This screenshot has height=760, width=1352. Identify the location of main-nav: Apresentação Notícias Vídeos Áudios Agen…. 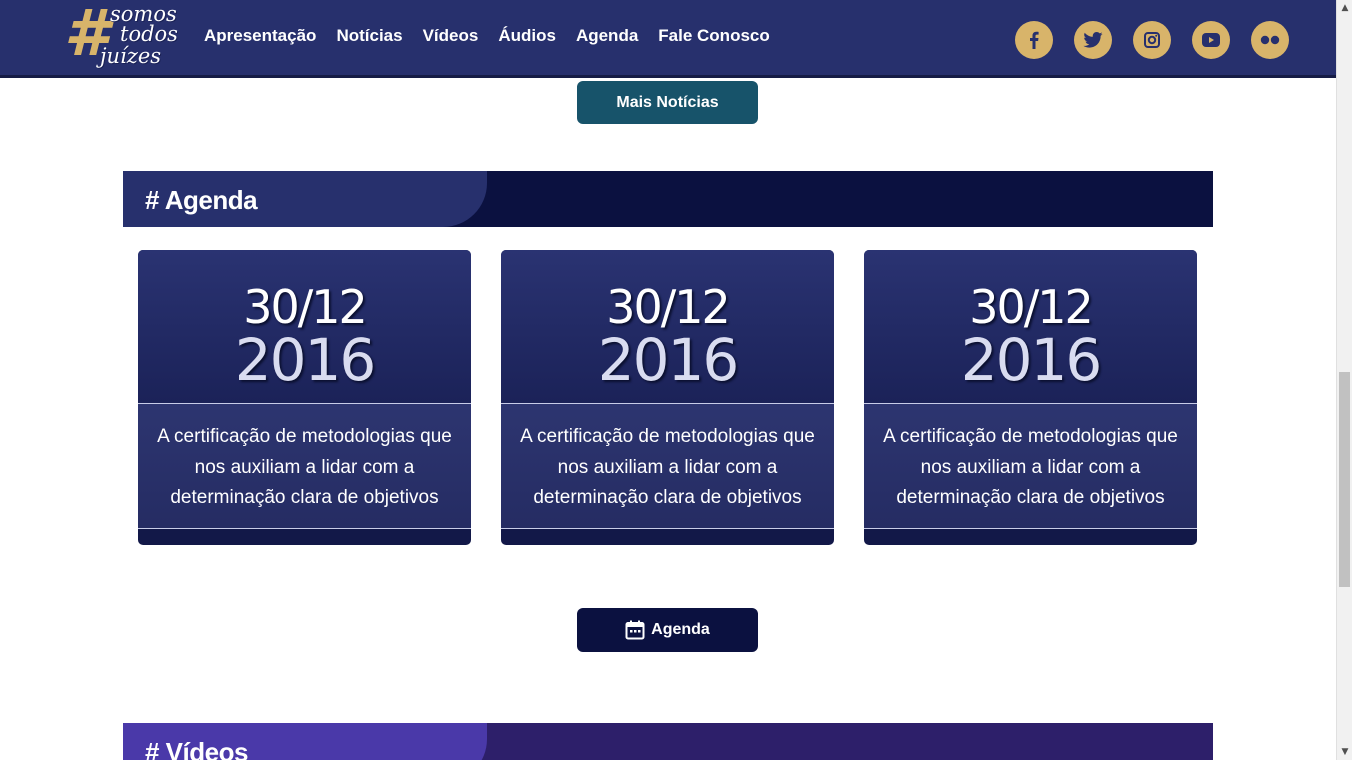
(497, 36).